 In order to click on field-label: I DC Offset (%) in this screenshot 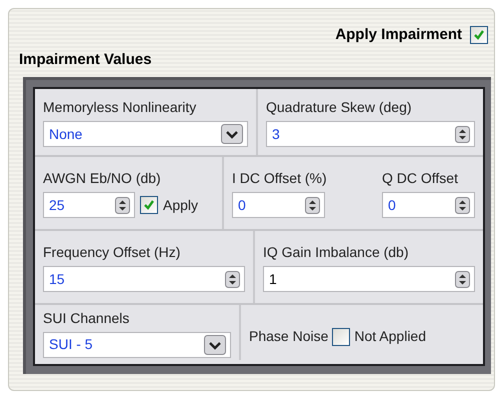, I will do `click(279, 178)`.